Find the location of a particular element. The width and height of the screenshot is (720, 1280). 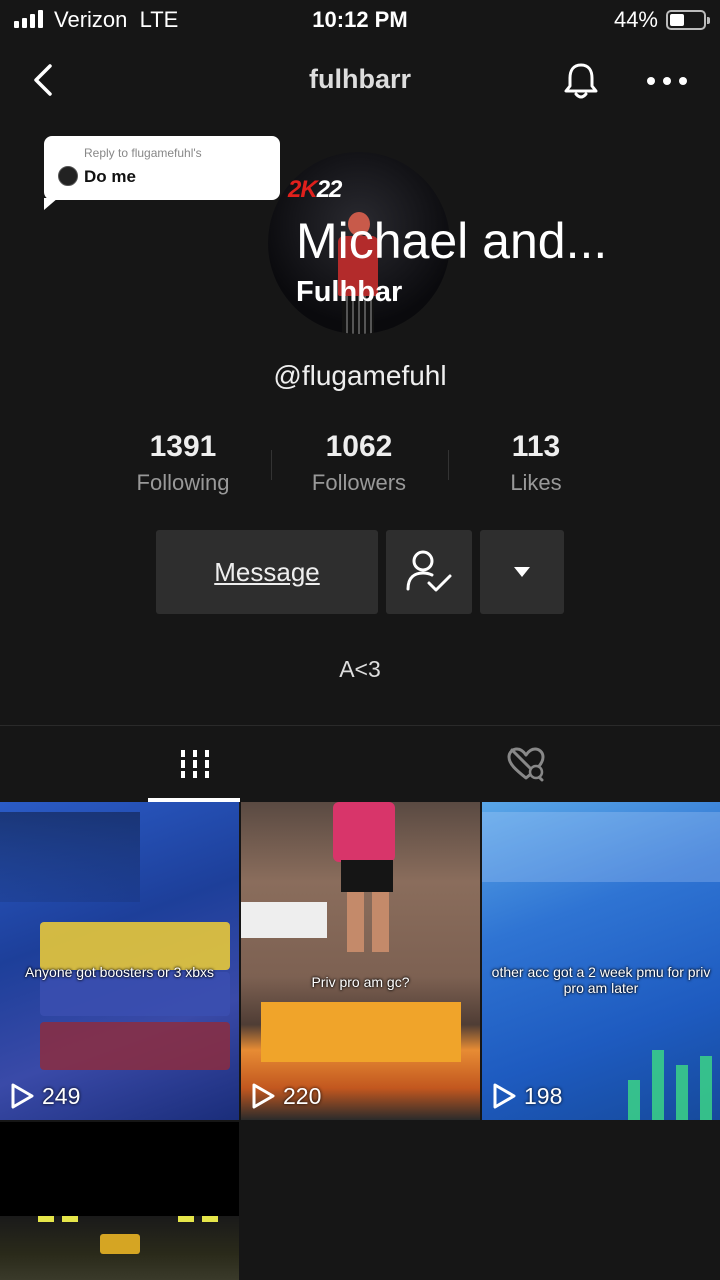

stat-value: 1391 is located at coordinates (183, 446).